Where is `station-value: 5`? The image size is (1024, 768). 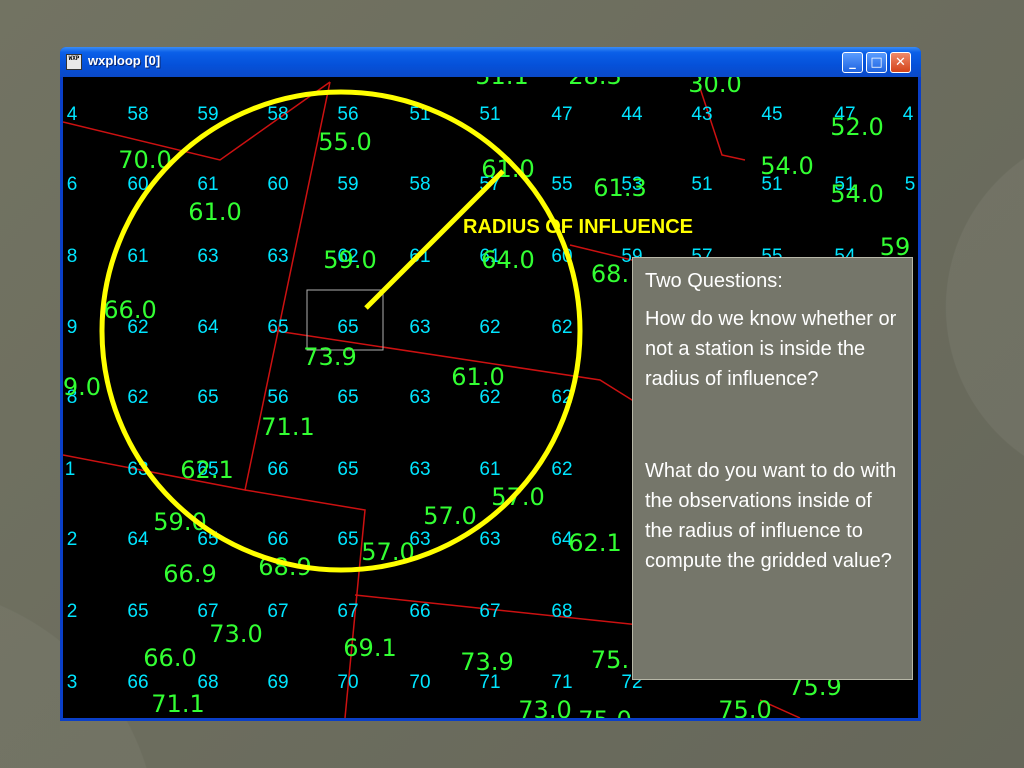 station-value: 5 is located at coordinates (910, 184).